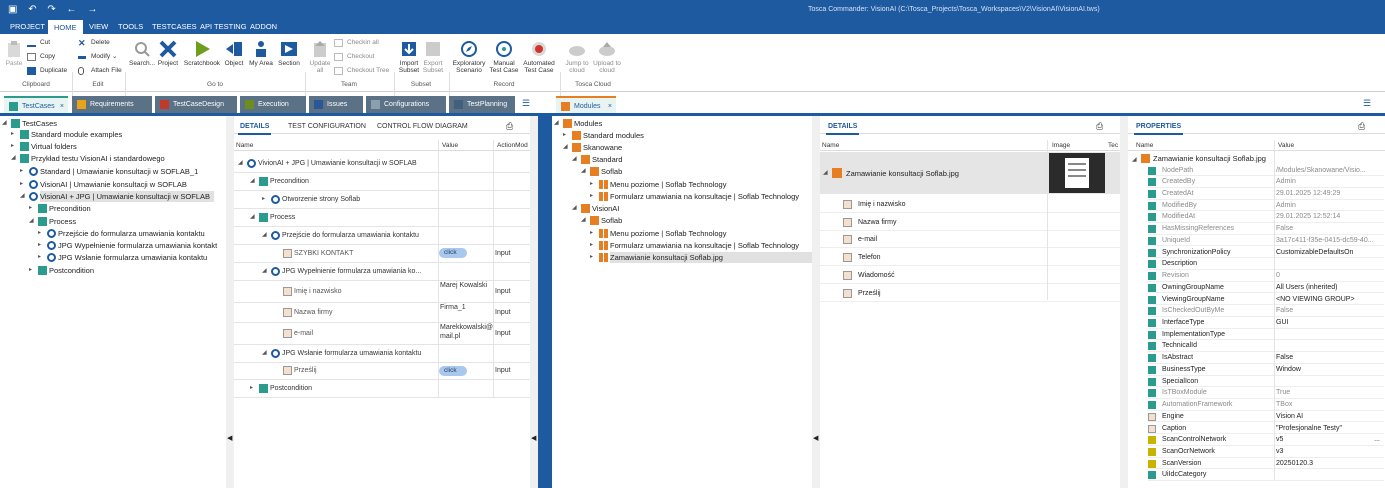 Image resolution: width=1385 pixels, height=488 pixels. What do you see at coordinates (970, 275) in the screenshot?
I see `module-attribute-row: Wiadomość` at bounding box center [970, 275].